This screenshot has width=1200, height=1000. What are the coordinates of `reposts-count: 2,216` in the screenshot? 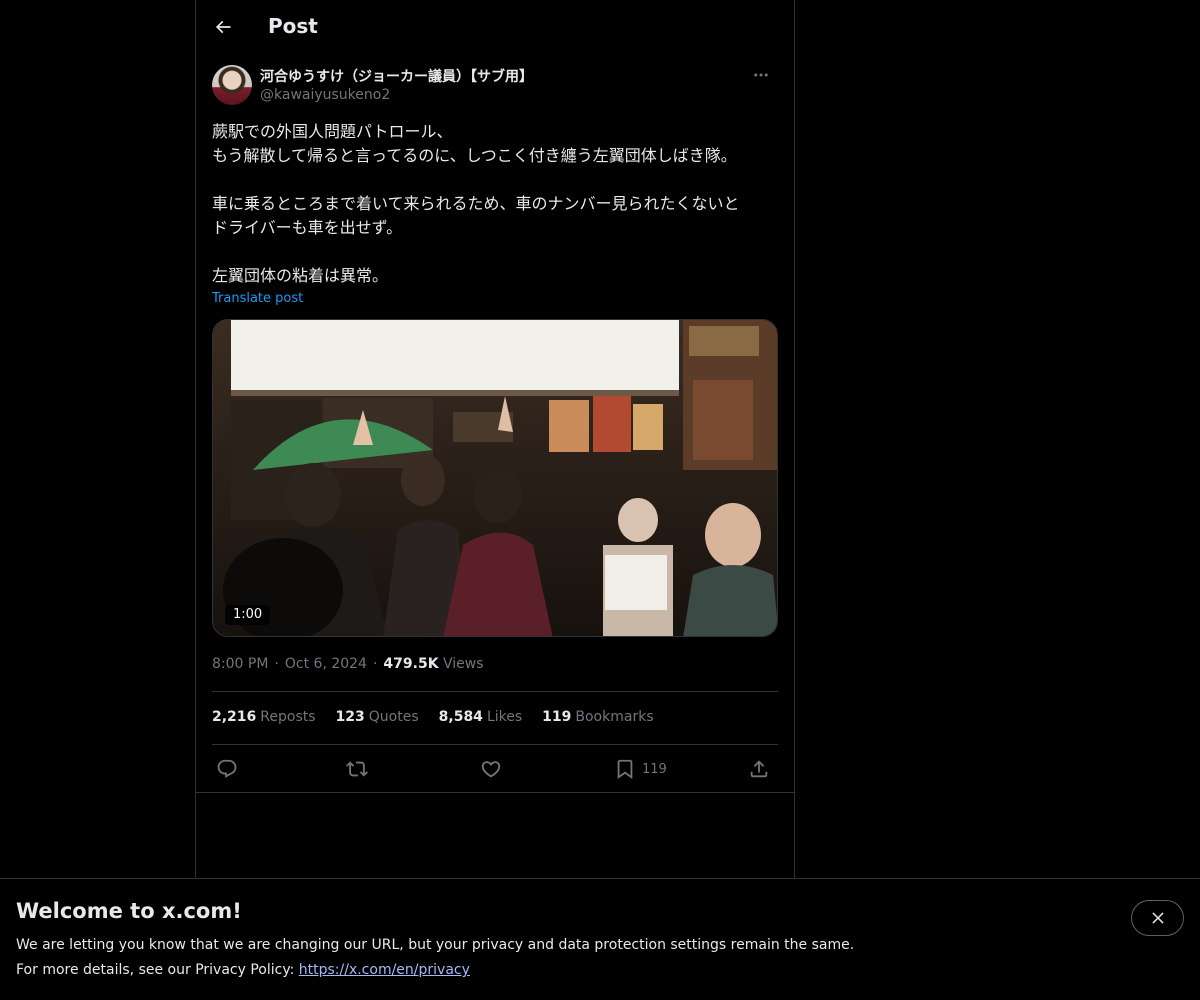 It's located at (234, 717).